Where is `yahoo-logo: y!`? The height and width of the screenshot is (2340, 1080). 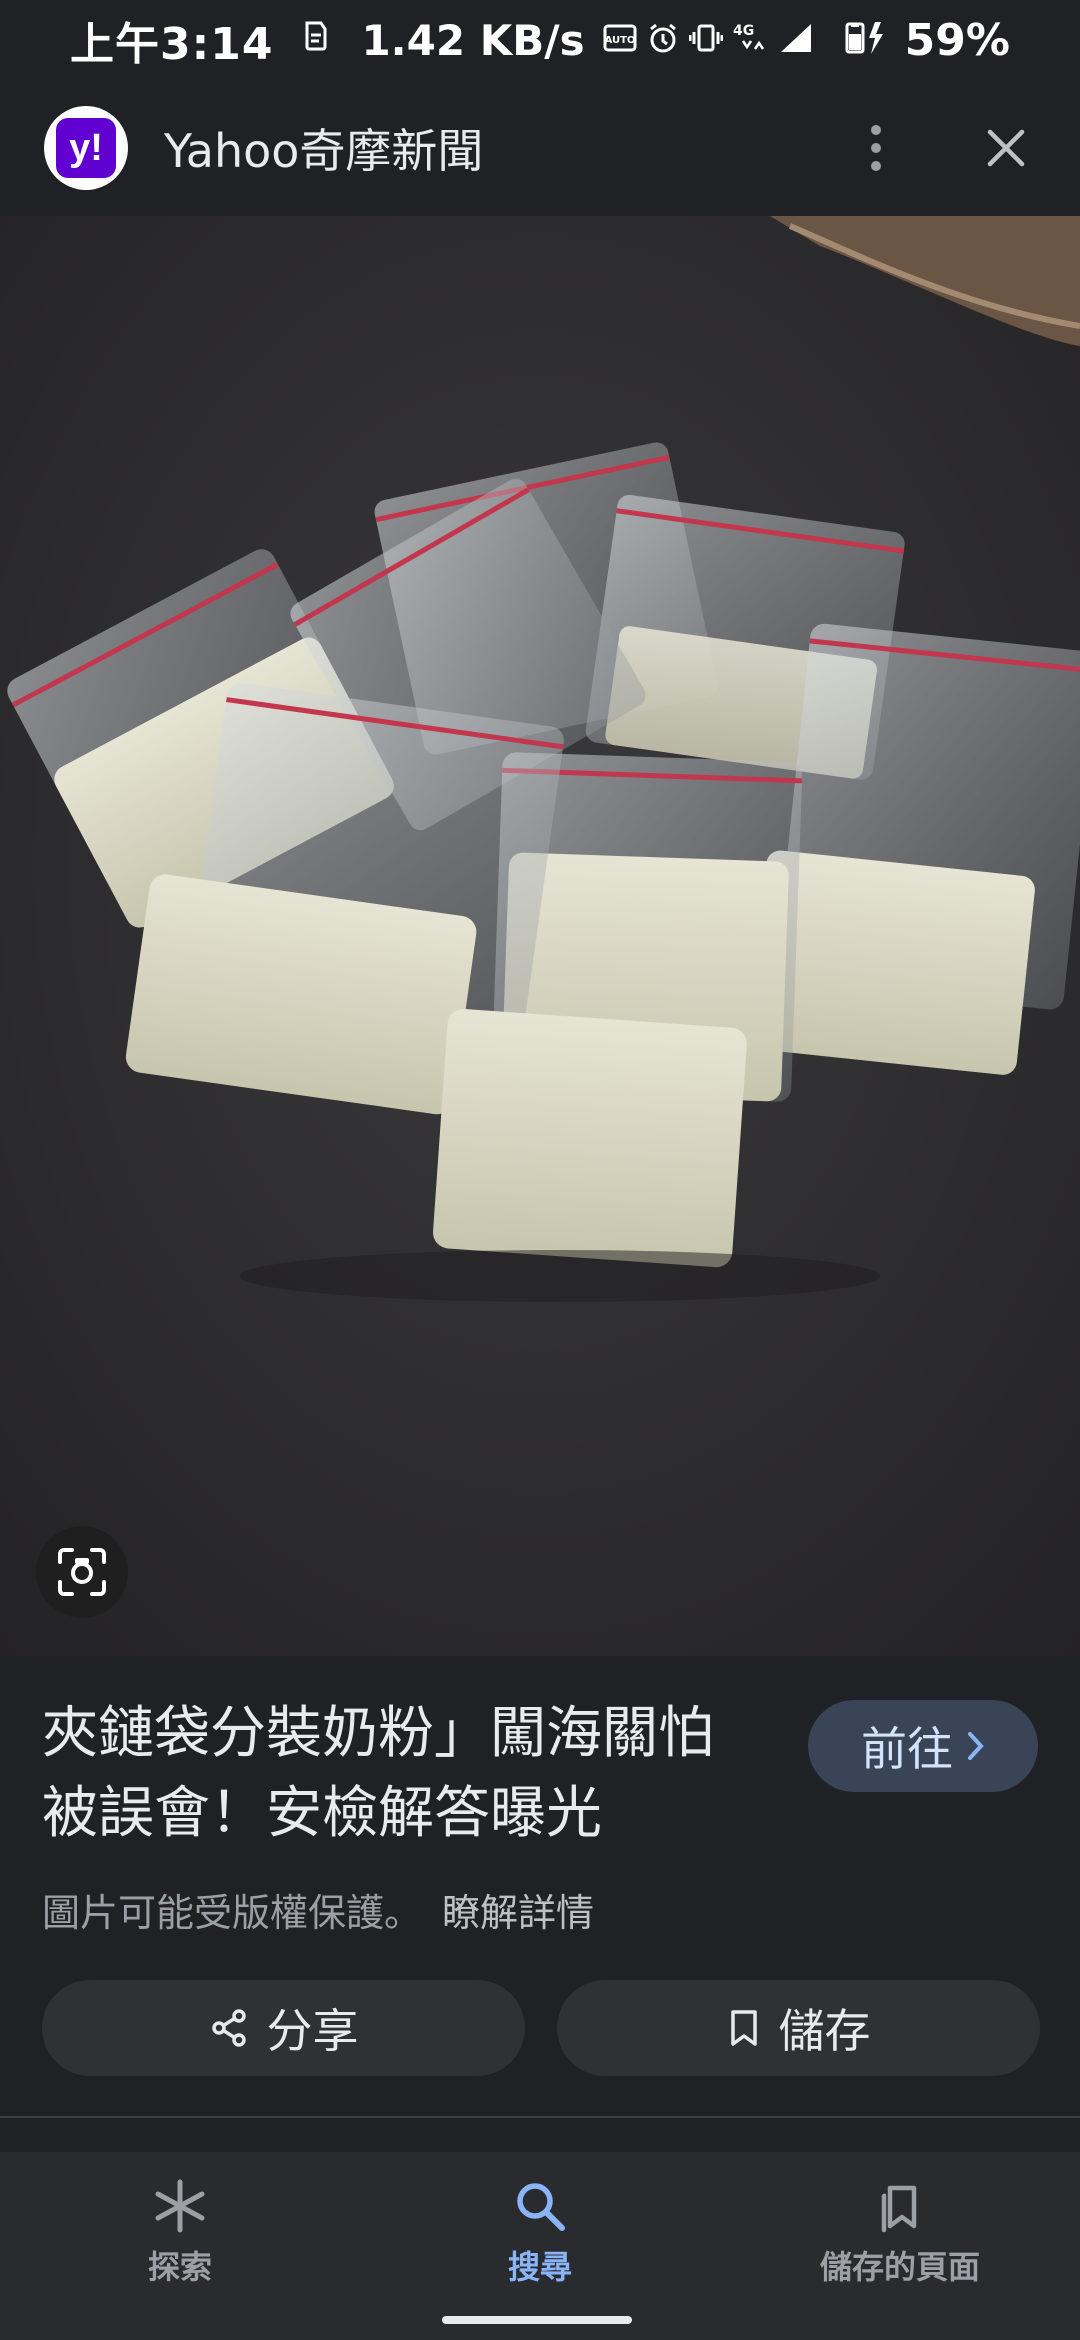
yahoo-logo: y! is located at coordinates (86, 148).